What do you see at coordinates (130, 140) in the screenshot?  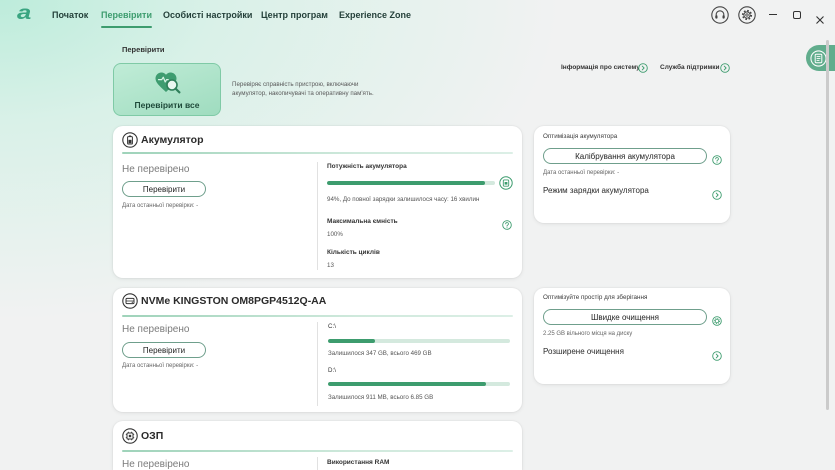 I see `battery-icon` at bounding box center [130, 140].